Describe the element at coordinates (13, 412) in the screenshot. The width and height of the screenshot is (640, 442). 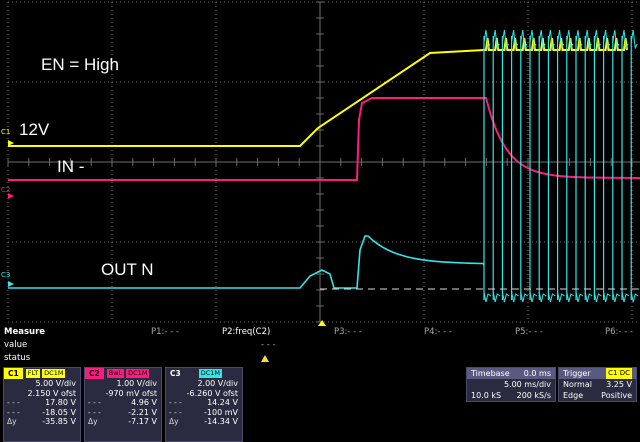
I see `c1-cursor2-label: - - -` at that location.